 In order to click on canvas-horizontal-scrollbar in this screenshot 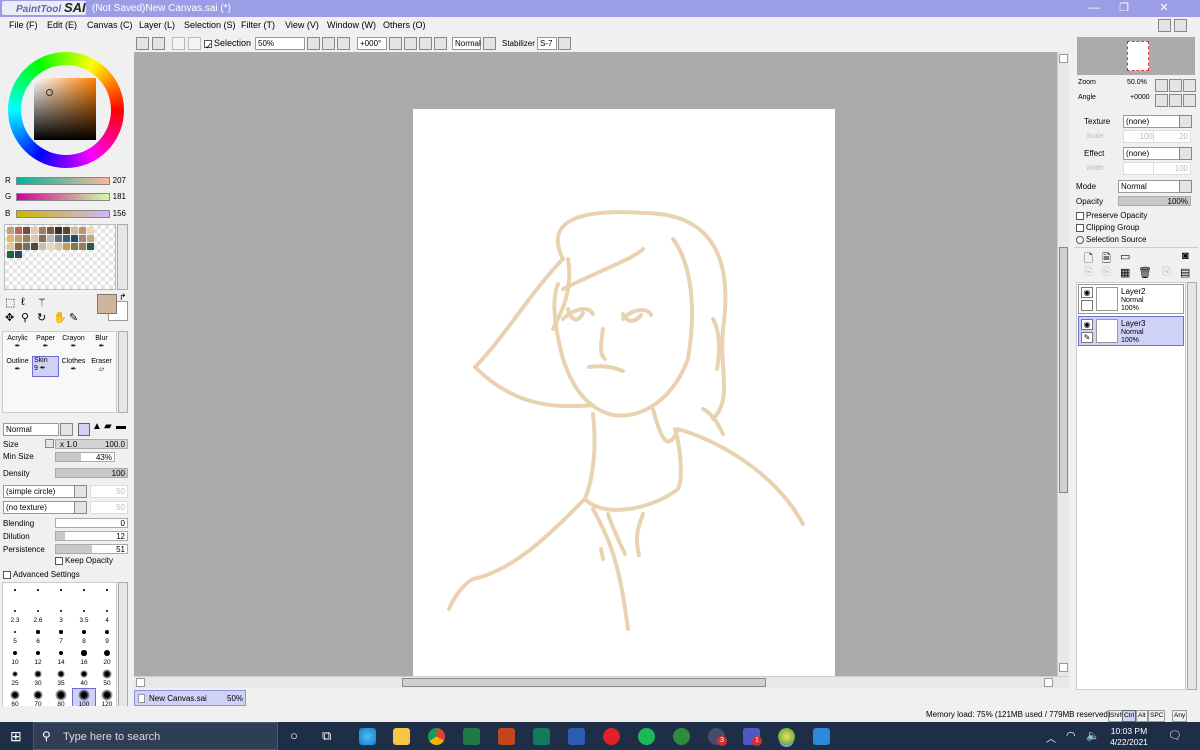, I will do `click(601, 682)`.